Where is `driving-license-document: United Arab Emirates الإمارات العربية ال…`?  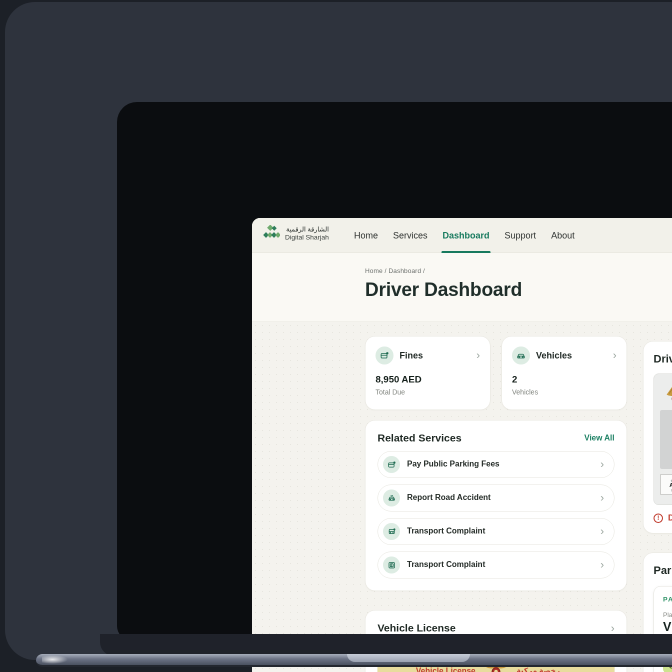 driving-license-document: United Arab Emirates الإمارات العربية ال… is located at coordinates (662, 439).